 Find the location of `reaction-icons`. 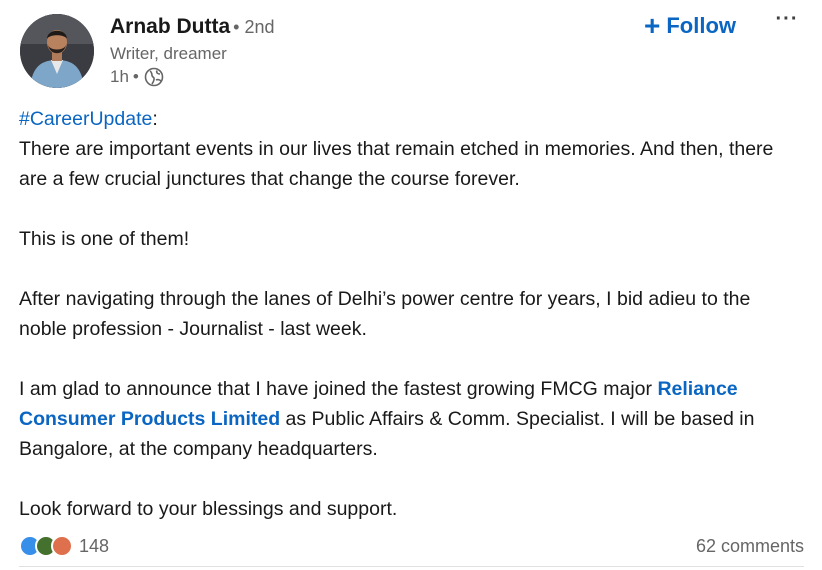

reaction-icons is located at coordinates (46, 546).